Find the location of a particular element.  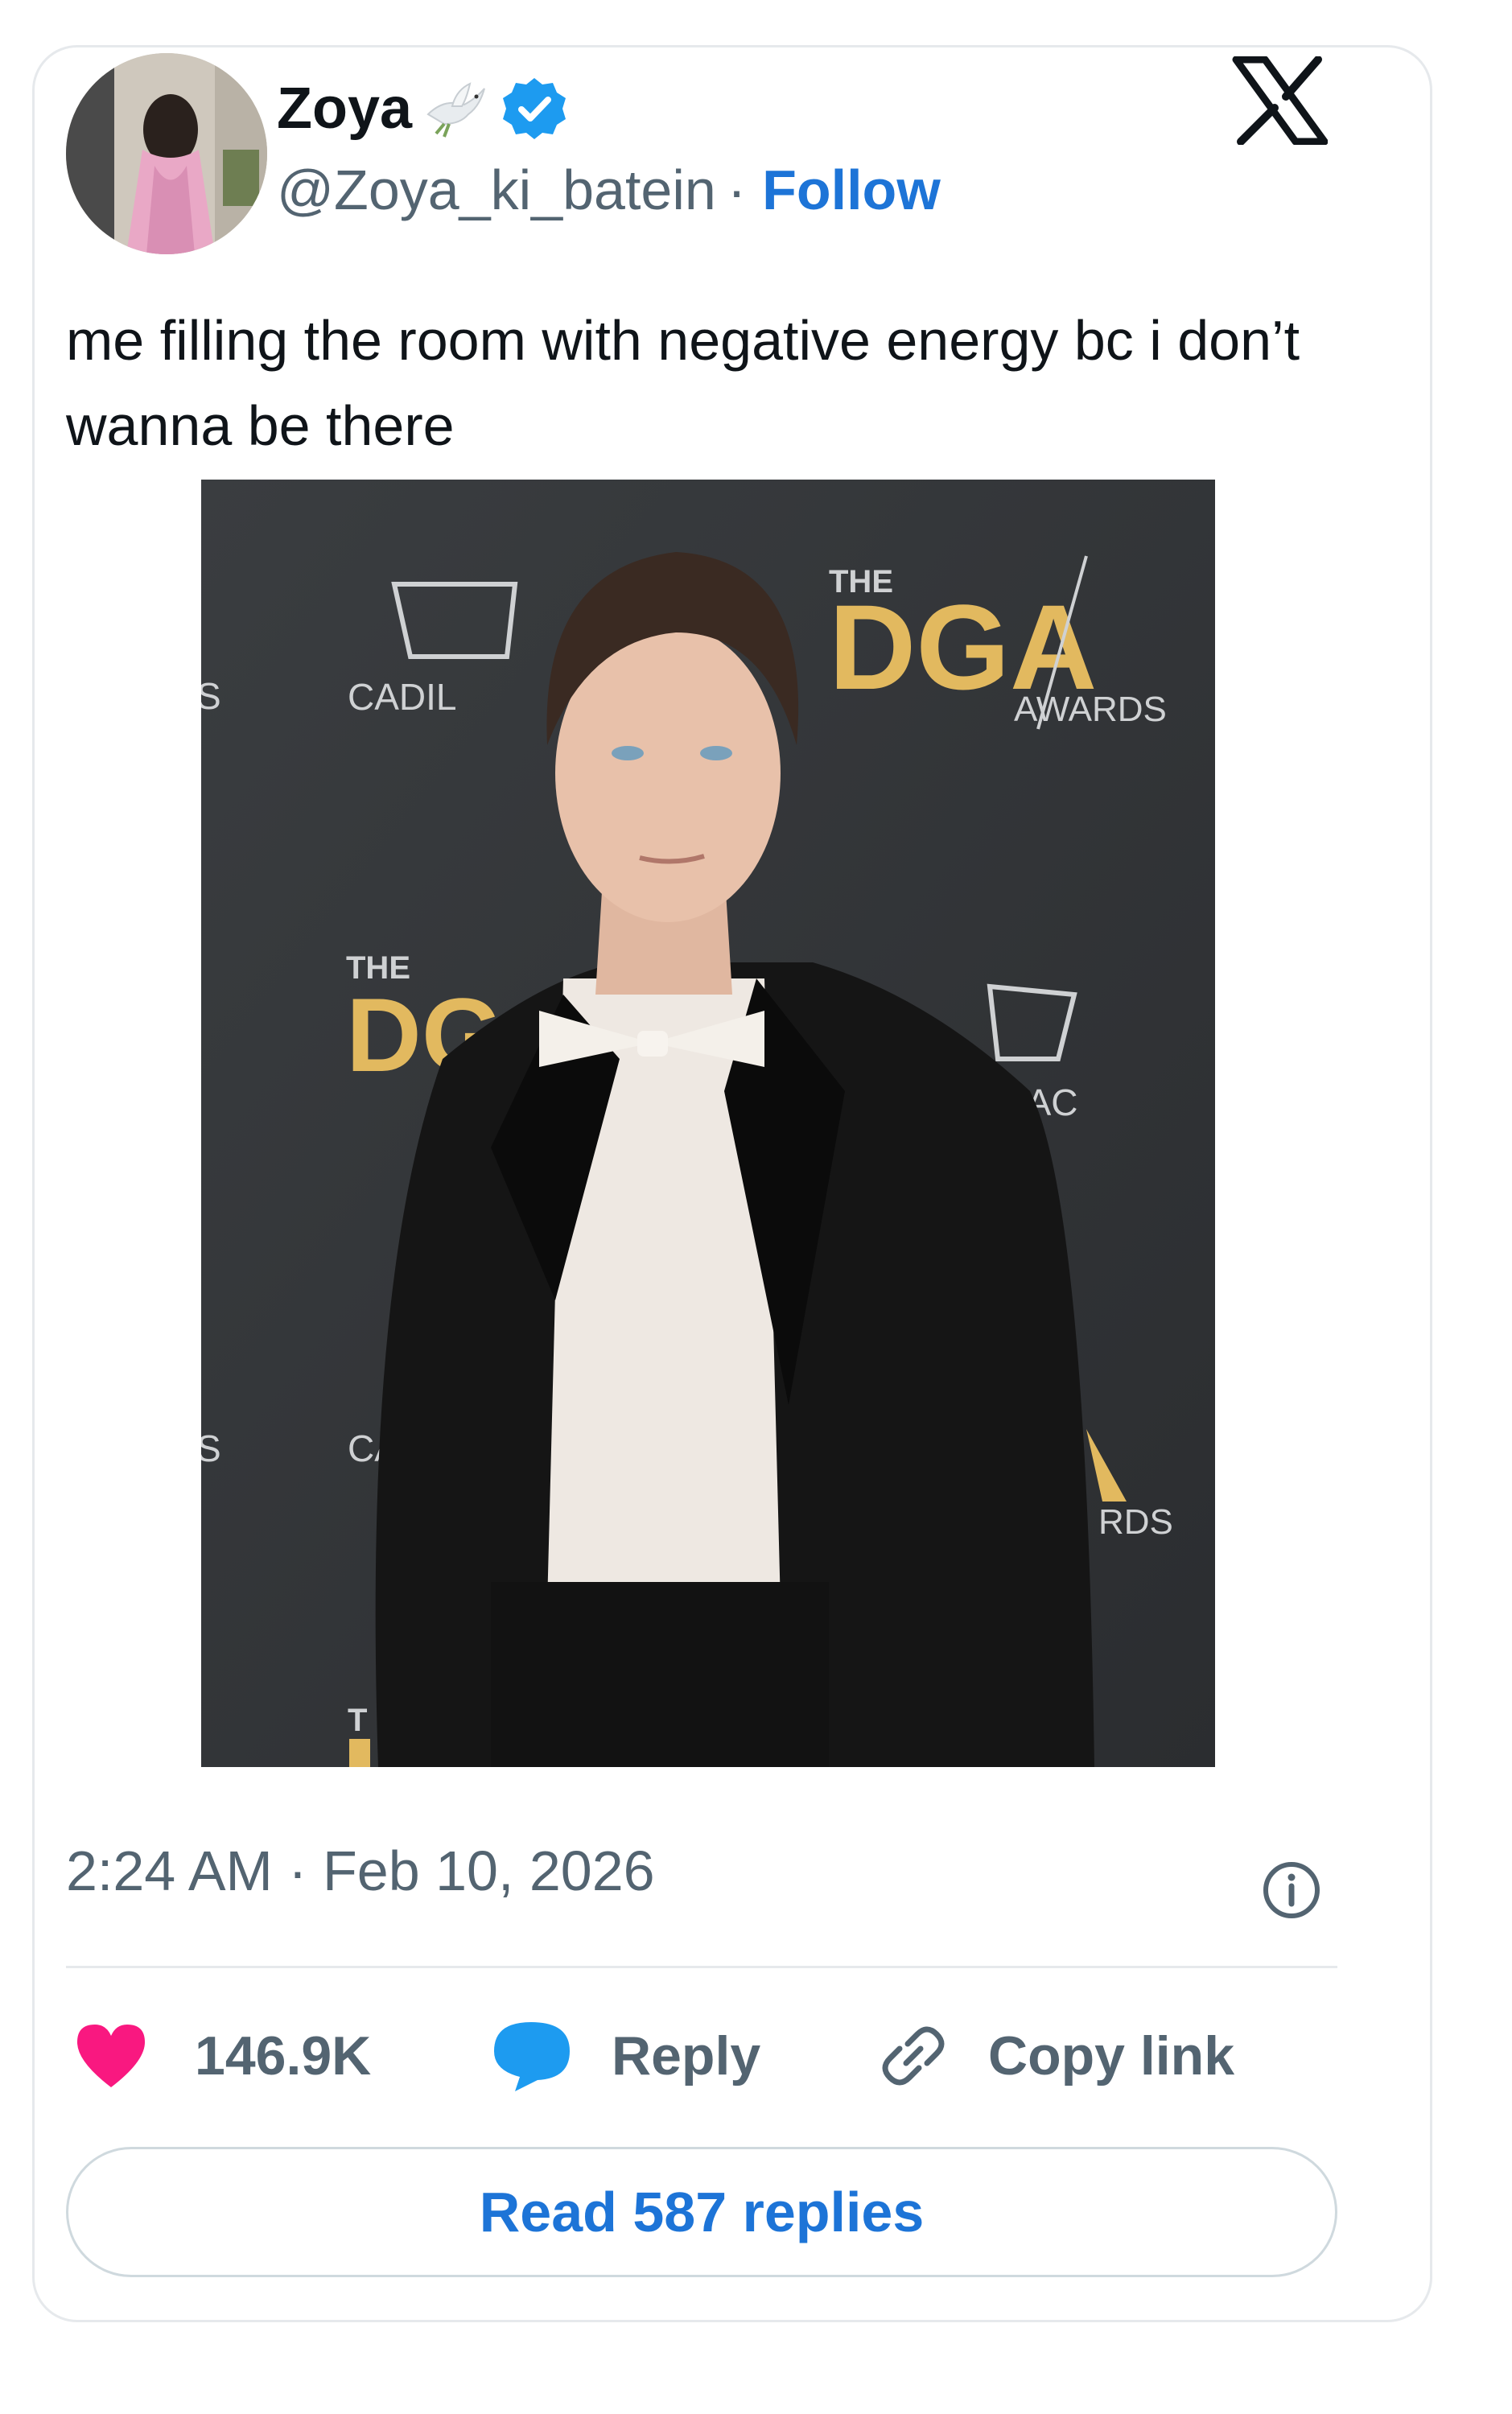

backdrop-rds-bottom: RDS is located at coordinates (1135, 1522).